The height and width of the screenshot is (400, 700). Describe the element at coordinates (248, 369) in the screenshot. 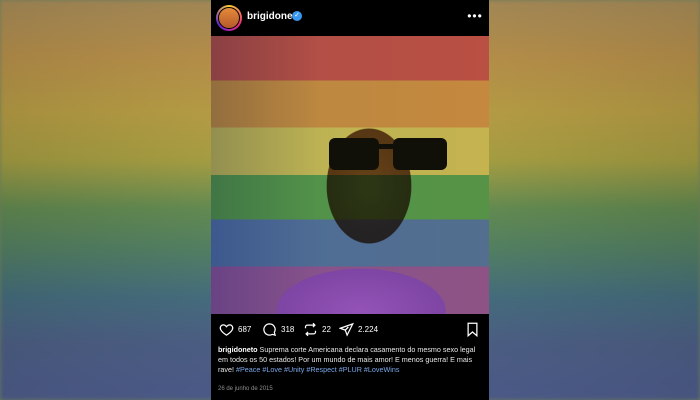

I see `hashtag: #Peace` at that location.